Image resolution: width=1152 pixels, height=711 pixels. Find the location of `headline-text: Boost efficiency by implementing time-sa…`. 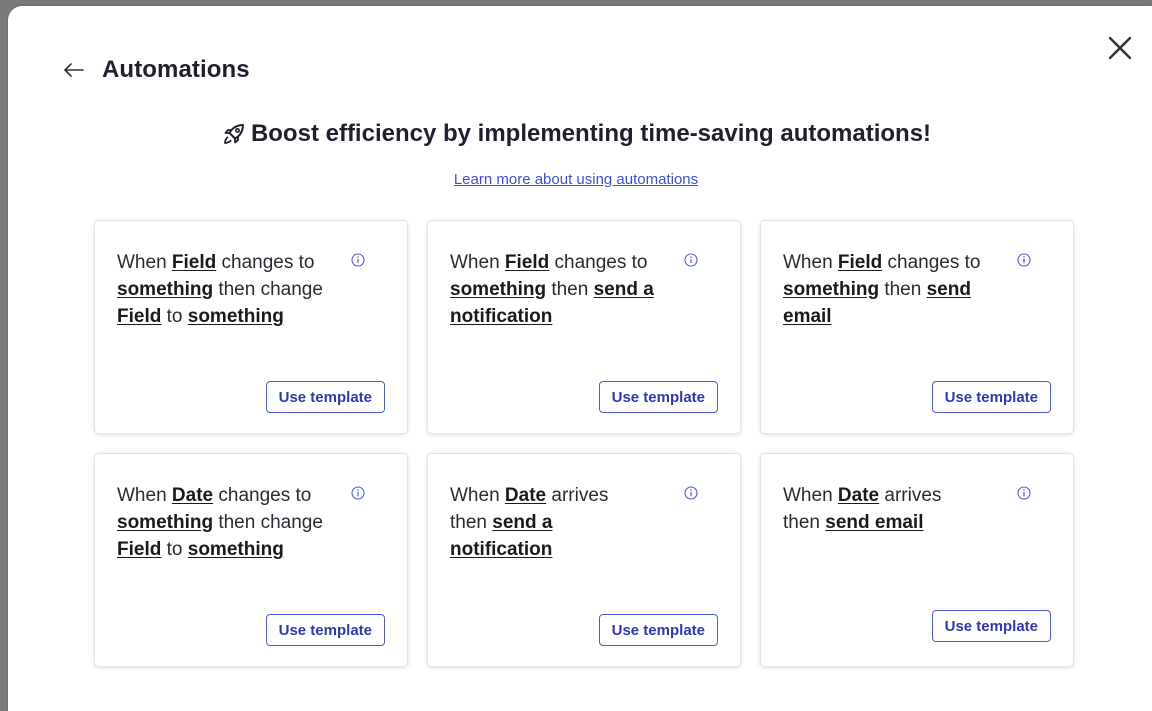

headline-text: Boost efficiency by implementing time-sa… is located at coordinates (591, 133).